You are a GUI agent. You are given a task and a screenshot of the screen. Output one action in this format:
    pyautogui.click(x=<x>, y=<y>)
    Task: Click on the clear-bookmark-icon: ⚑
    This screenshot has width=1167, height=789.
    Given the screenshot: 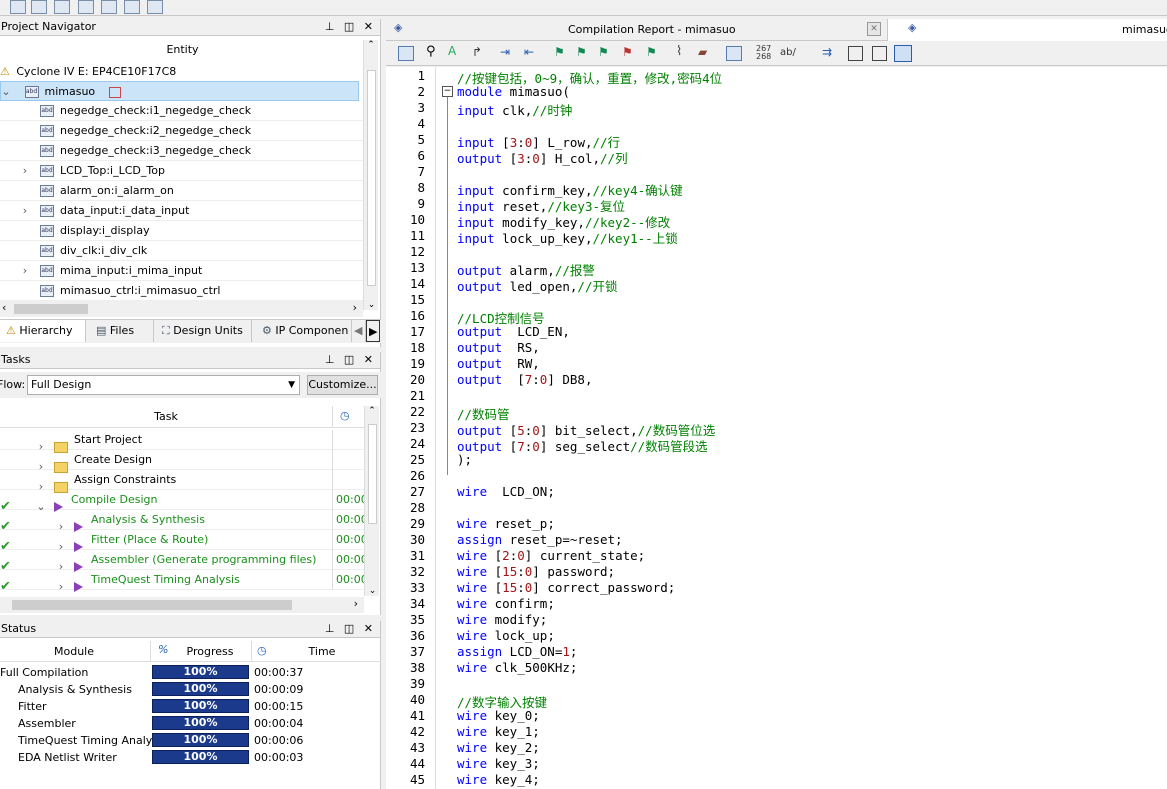 What is the action you would take?
    pyautogui.click(x=627, y=52)
    